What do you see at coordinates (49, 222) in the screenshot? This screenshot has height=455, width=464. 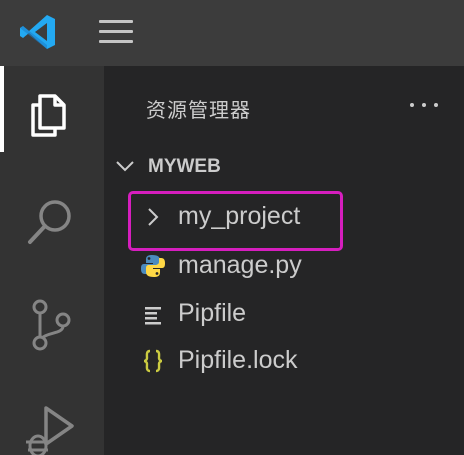 I see `search-icon` at bounding box center [49, 222].